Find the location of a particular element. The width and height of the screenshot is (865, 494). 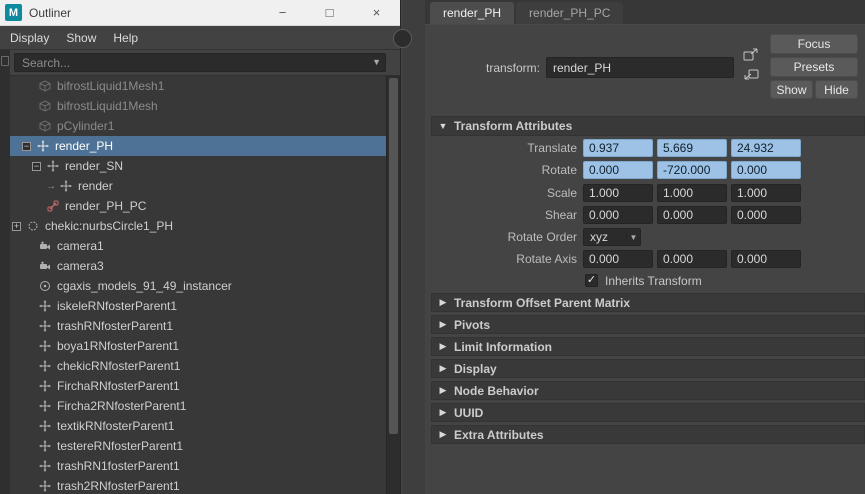

rotate-axis-z-field is located at coordinates (766, 259).